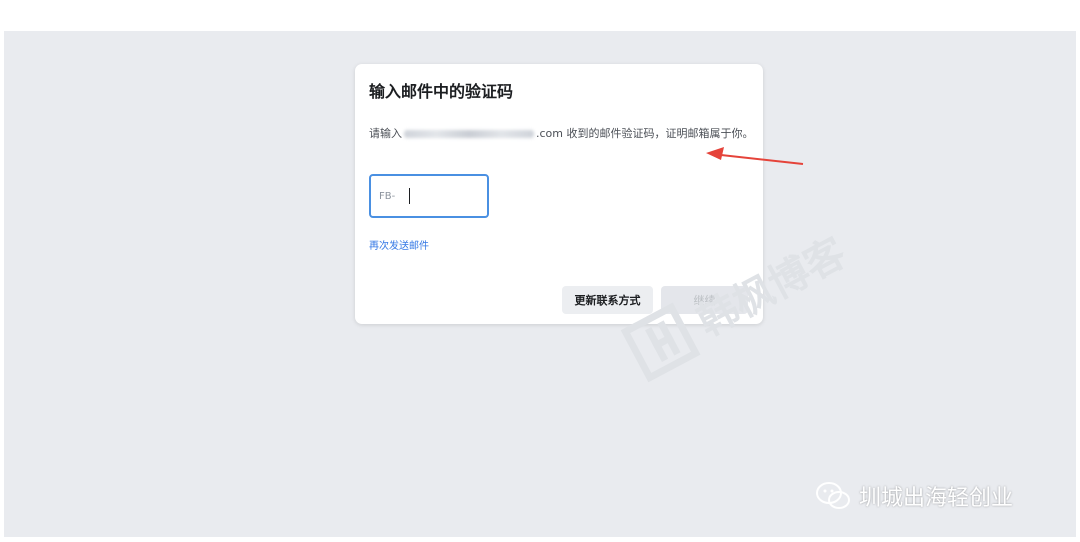 This screenshot has height=542, width=1080. Describe the element at coordinates (833, 495) in the screenshot. I see `wechat-icon` at that location.